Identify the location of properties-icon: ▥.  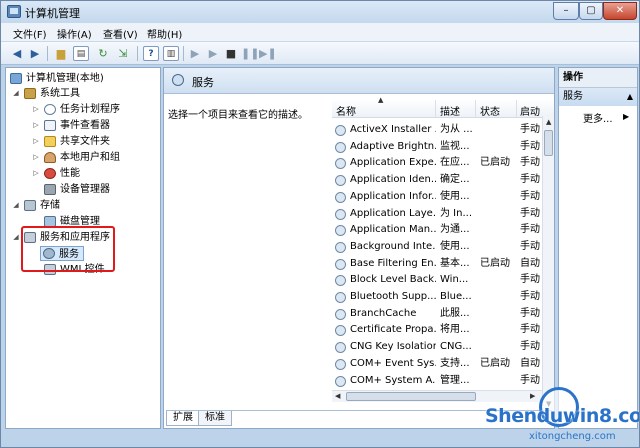
(171, 53).